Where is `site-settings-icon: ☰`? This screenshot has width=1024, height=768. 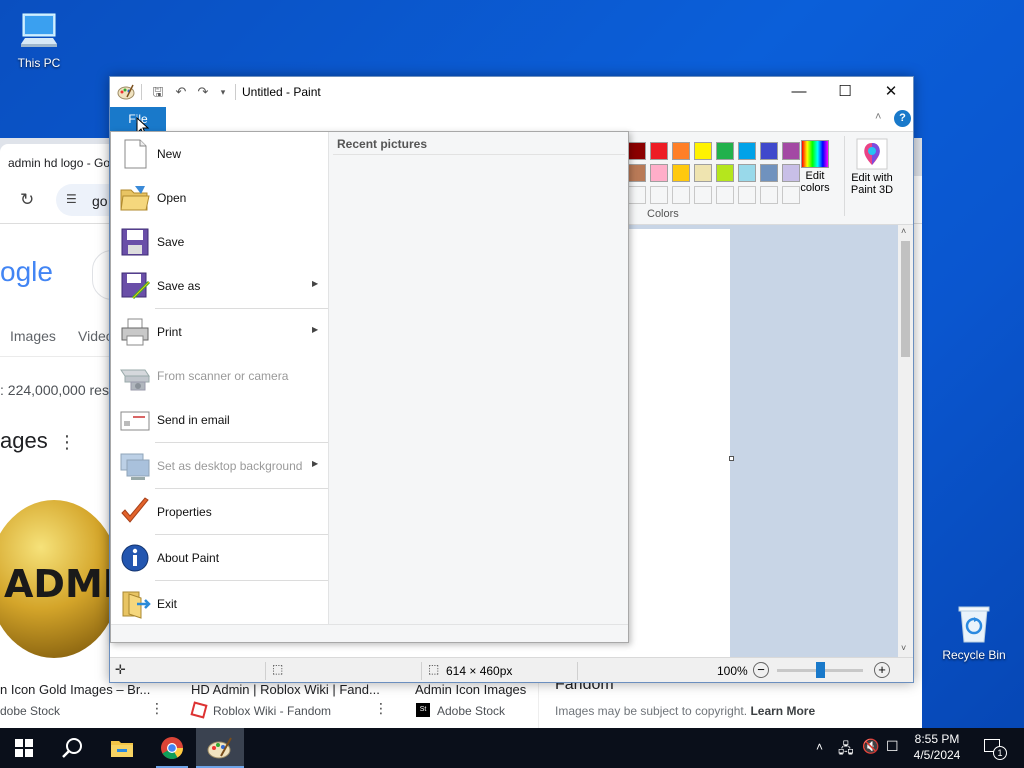 site-settings-icon: ☰ is located at coordinates (71, 199).